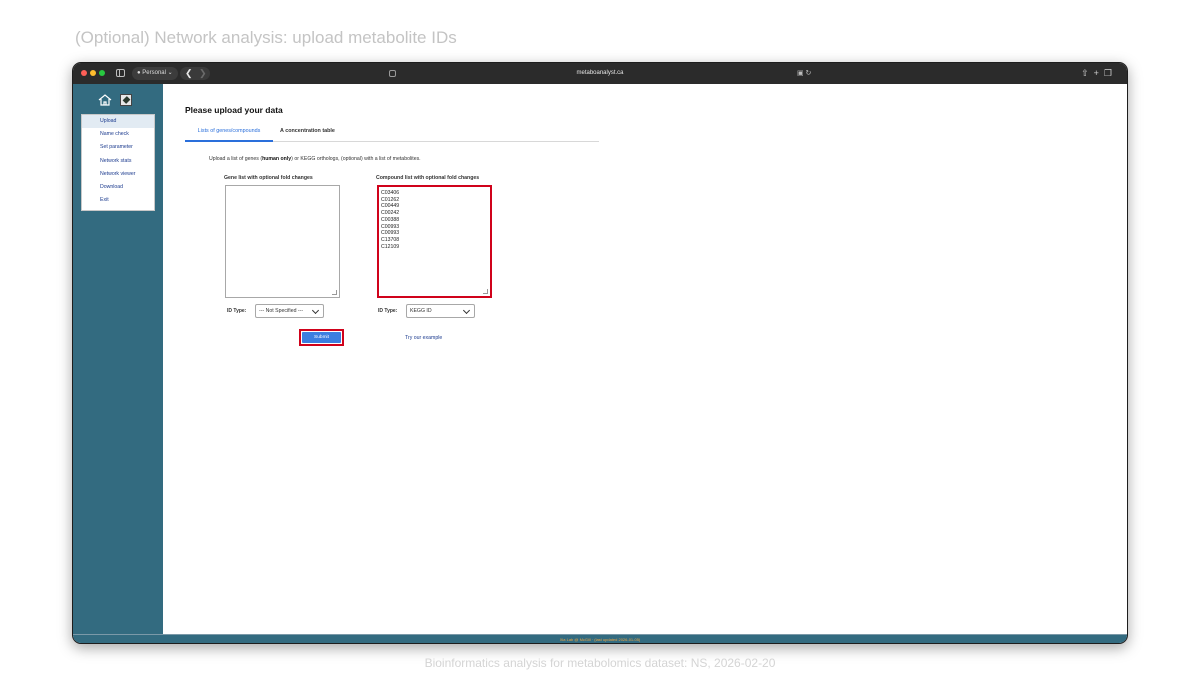  I want to click on compound-list-label: Compound list with optional fold changes, so click(428, 178).